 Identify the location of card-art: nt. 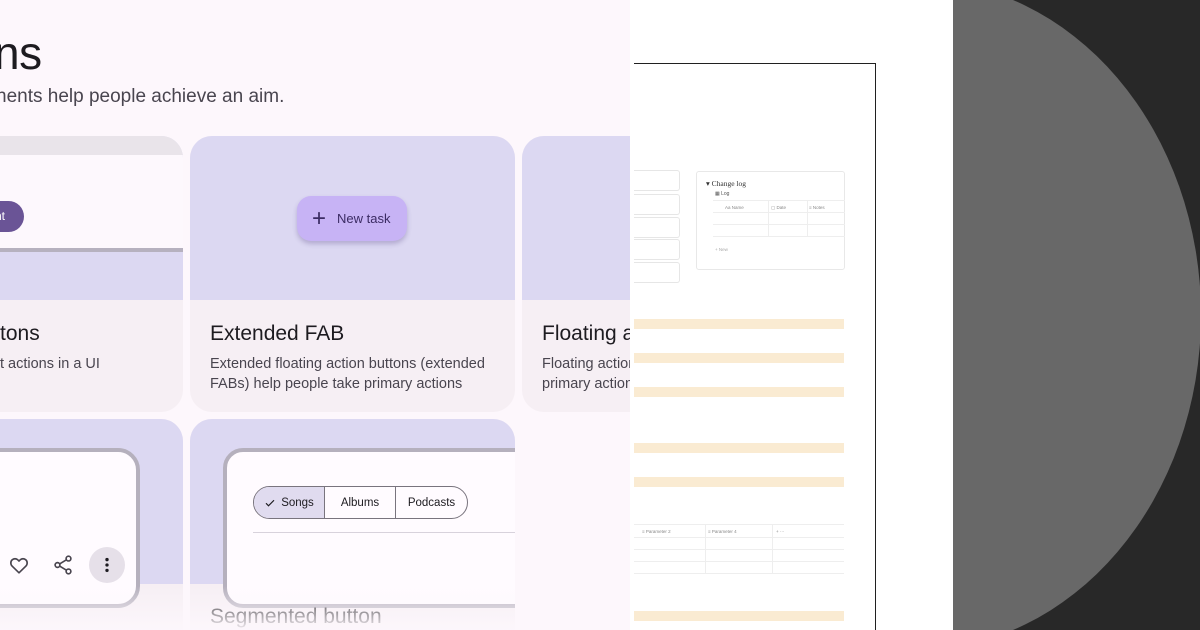
(91, 218).